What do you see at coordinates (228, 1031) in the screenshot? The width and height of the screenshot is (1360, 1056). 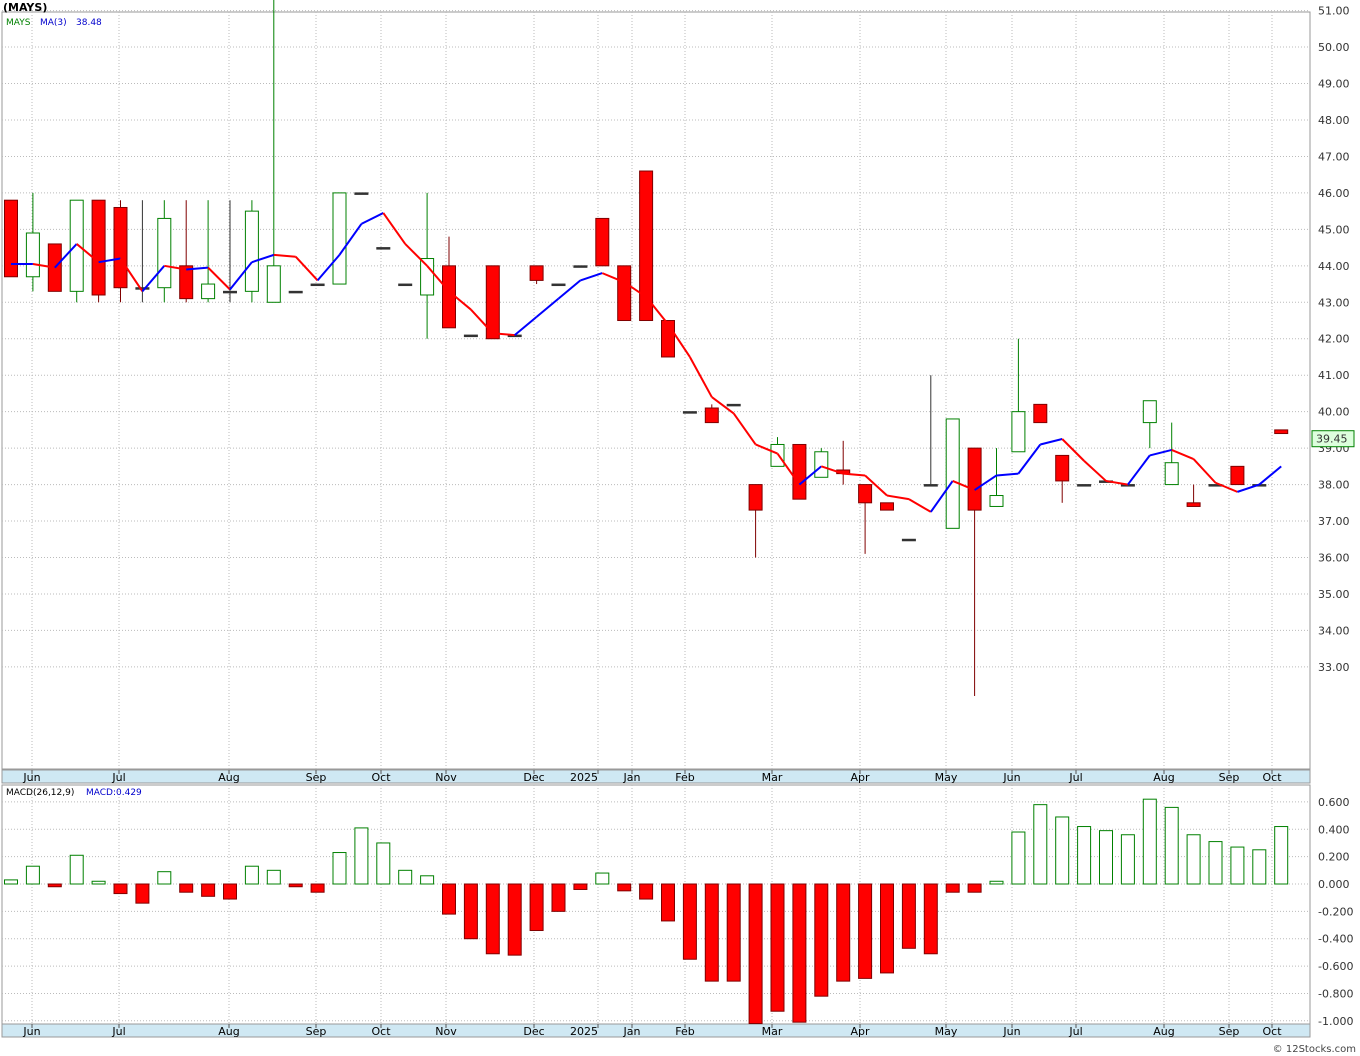 I see `macd-month-label: Aug` at bounding box center [228, 1031].